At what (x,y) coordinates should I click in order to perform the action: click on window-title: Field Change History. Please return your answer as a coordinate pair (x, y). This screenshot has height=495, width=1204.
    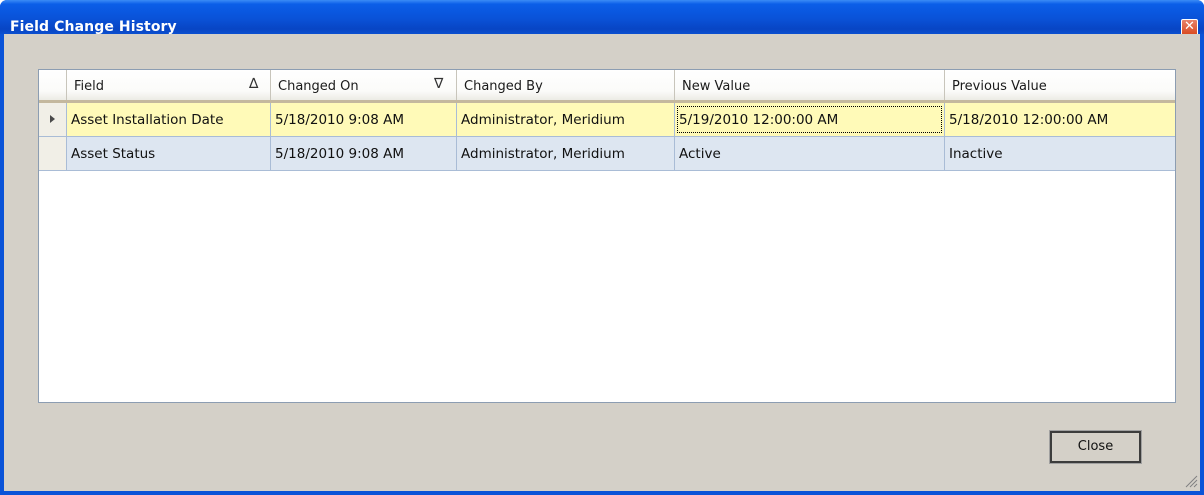
    Looking at the image, I should click on (93, 27).